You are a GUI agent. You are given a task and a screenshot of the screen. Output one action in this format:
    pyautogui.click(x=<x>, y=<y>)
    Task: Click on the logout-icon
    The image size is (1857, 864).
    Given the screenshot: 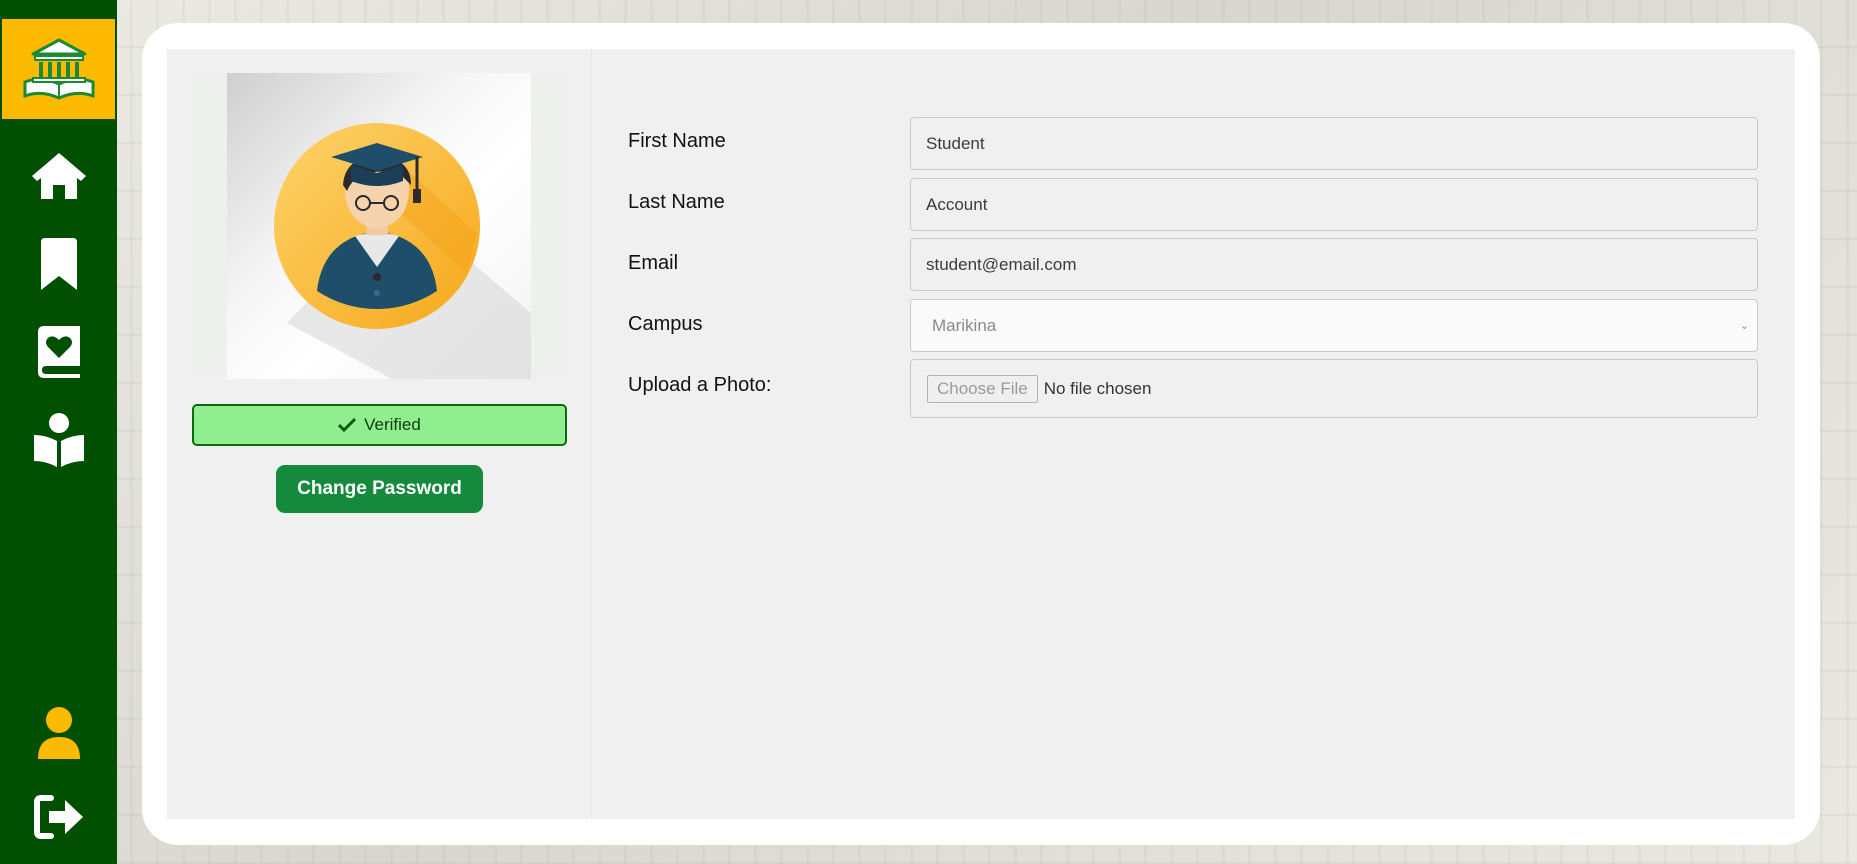 What is the action you would take?
    pyautogui.click(x=58, y=817)
    